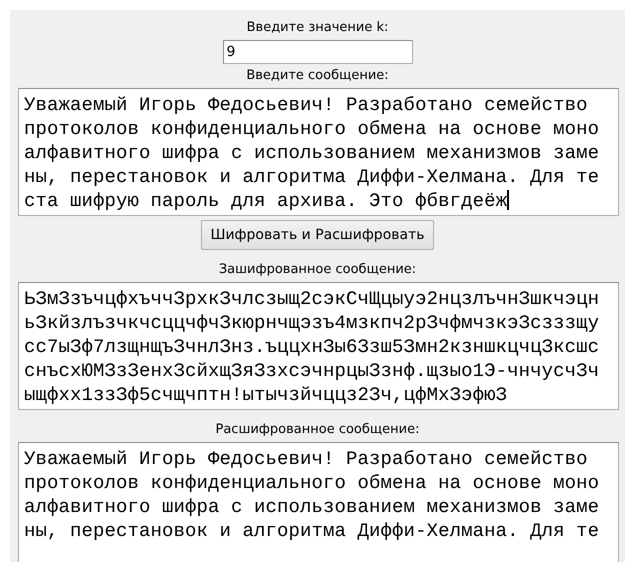 This screenshot has height=562, width=625. I want to click on field-label: Расшифрованное сообщение:, so click(318, 430).